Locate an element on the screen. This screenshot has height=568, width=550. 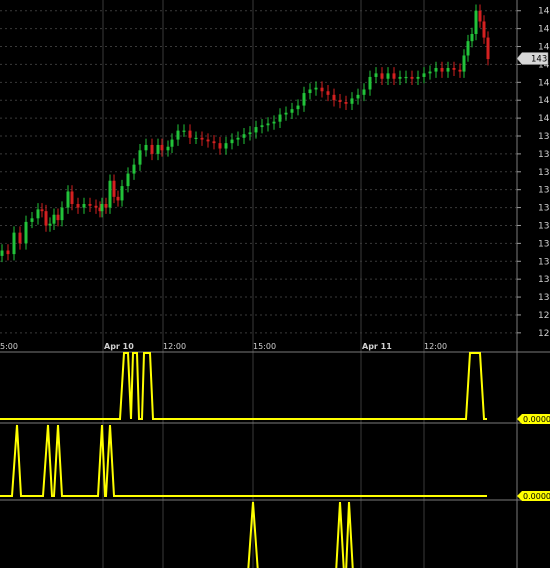
time-tick-label: 15:00 is located at coordinates (264, 346).